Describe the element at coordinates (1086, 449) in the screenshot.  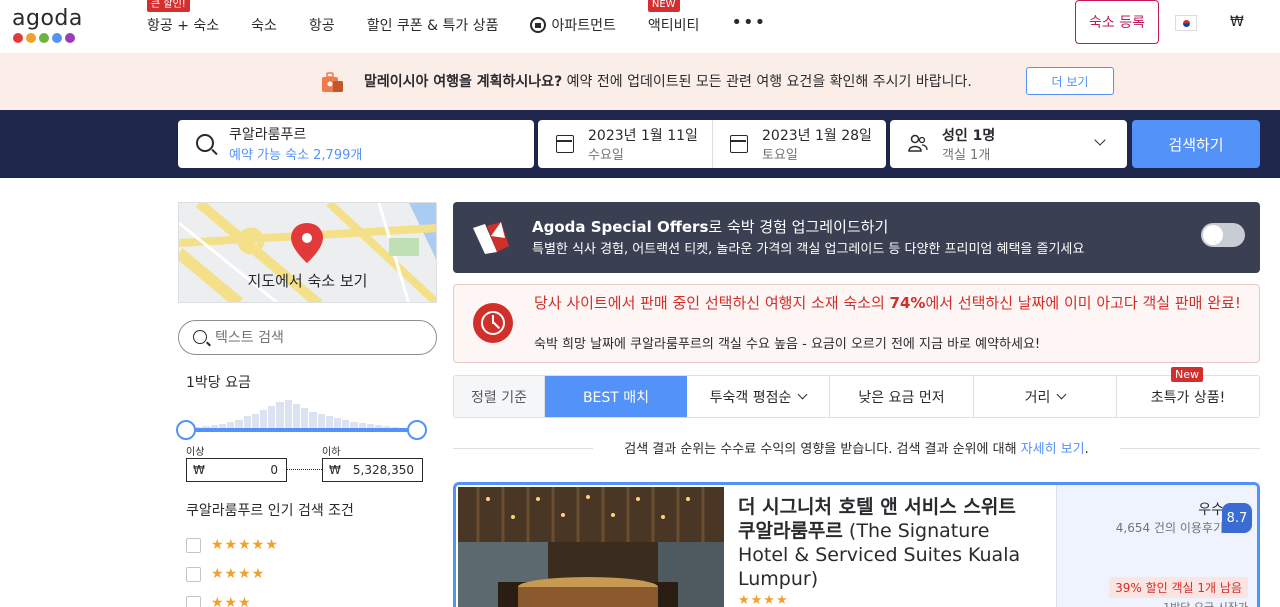
I see `disclaimer-end: .` at that location.